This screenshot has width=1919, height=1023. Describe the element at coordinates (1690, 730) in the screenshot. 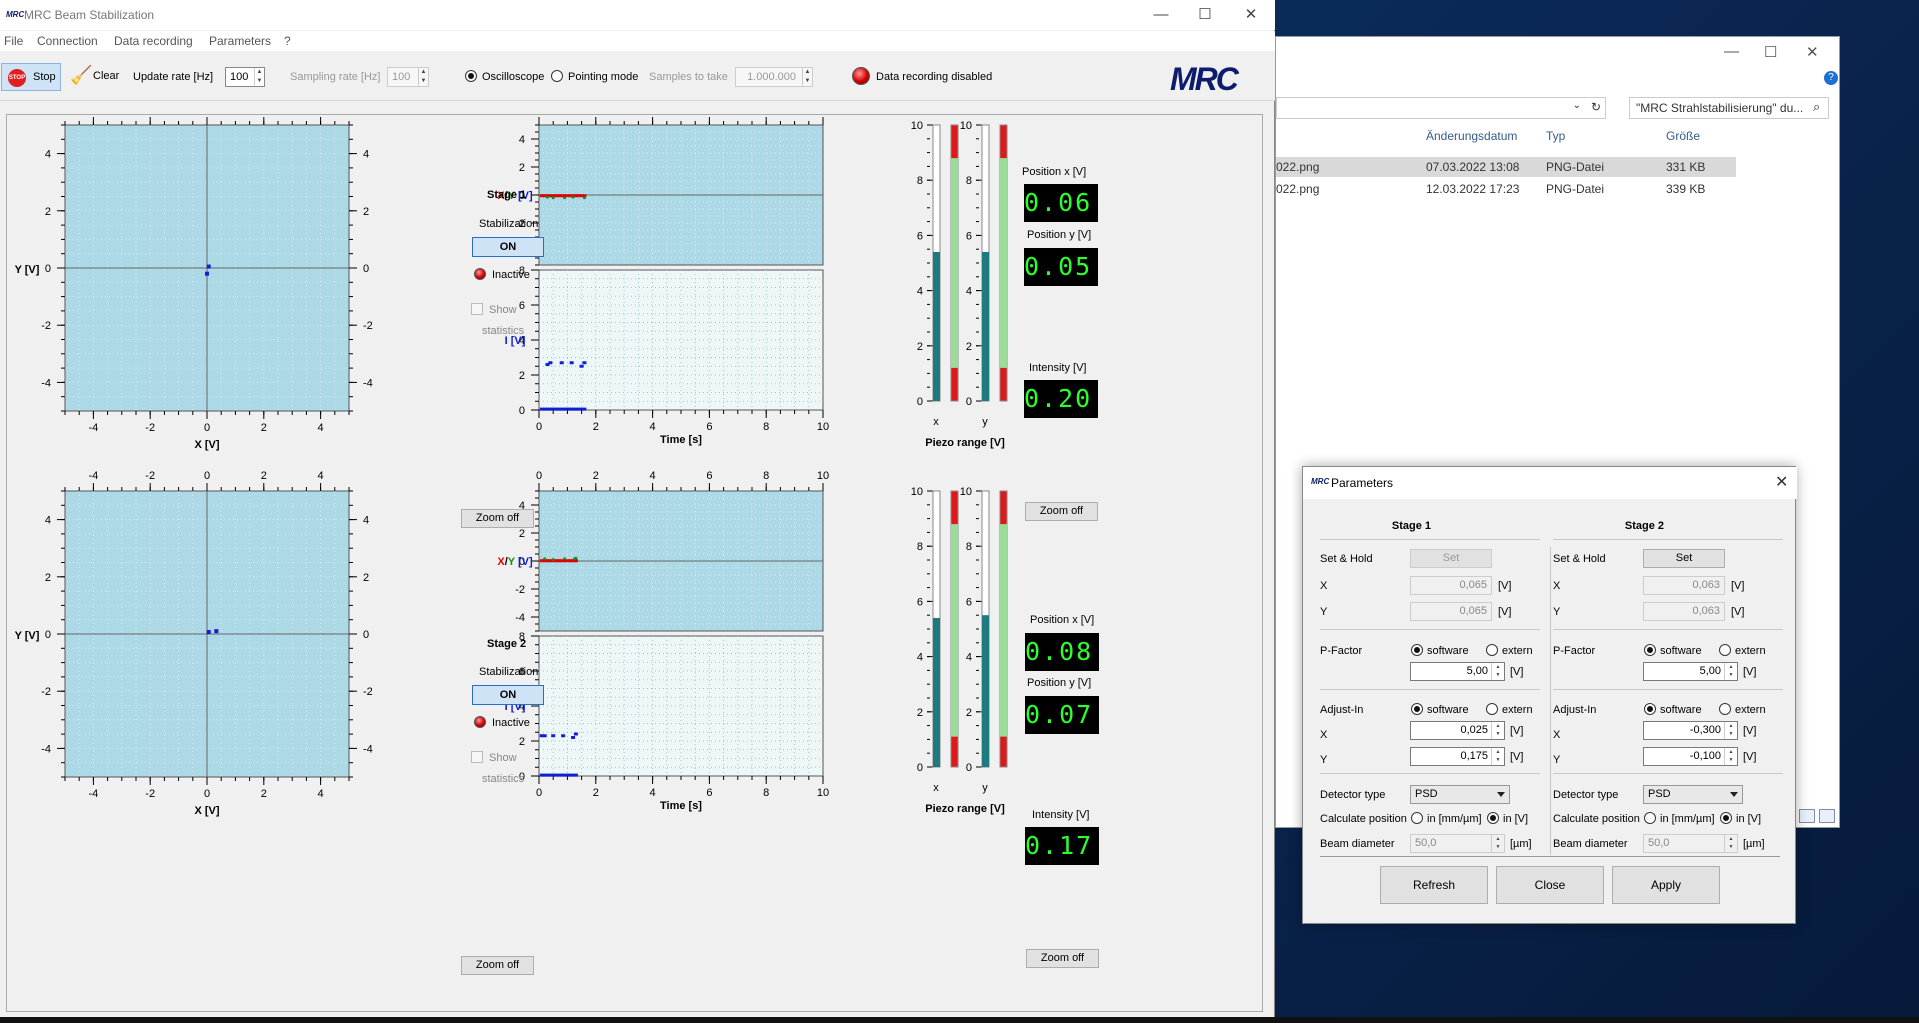

I see `adjust-x-input: -0,300 ▲ ▼` at that location.